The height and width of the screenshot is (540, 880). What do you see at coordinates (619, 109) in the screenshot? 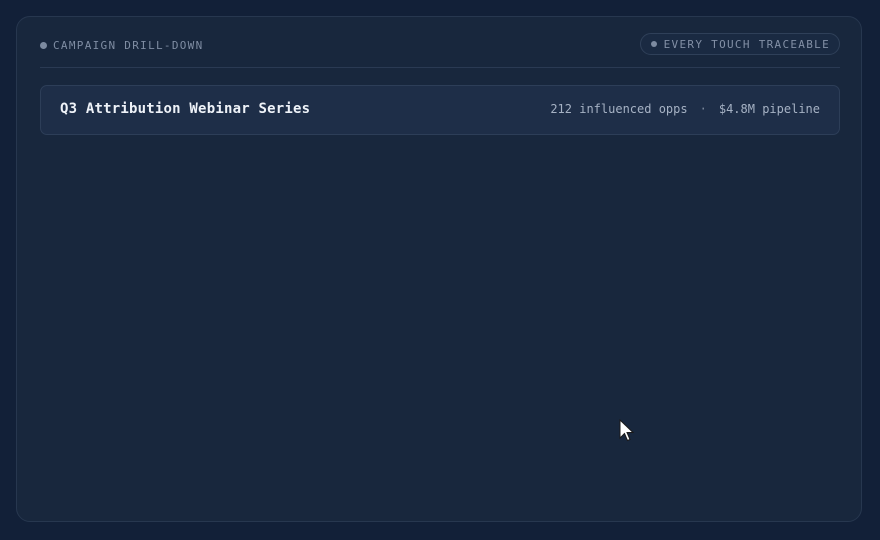
I see `influenced-opps-count: 212 influenced opps` at bounding box center [619, 109].